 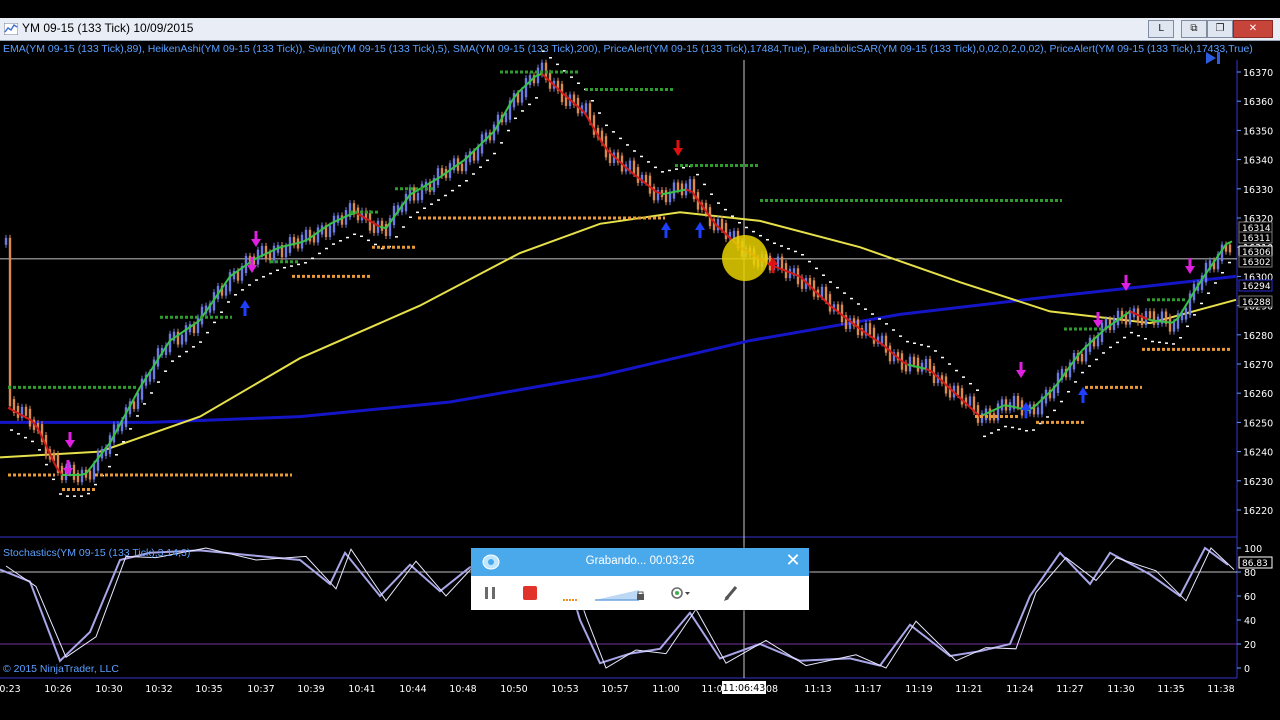 What do you see at coordinates (968, 689) in the screenshot?
I see `time-label: 11:21` at bounding box center [968, 689].